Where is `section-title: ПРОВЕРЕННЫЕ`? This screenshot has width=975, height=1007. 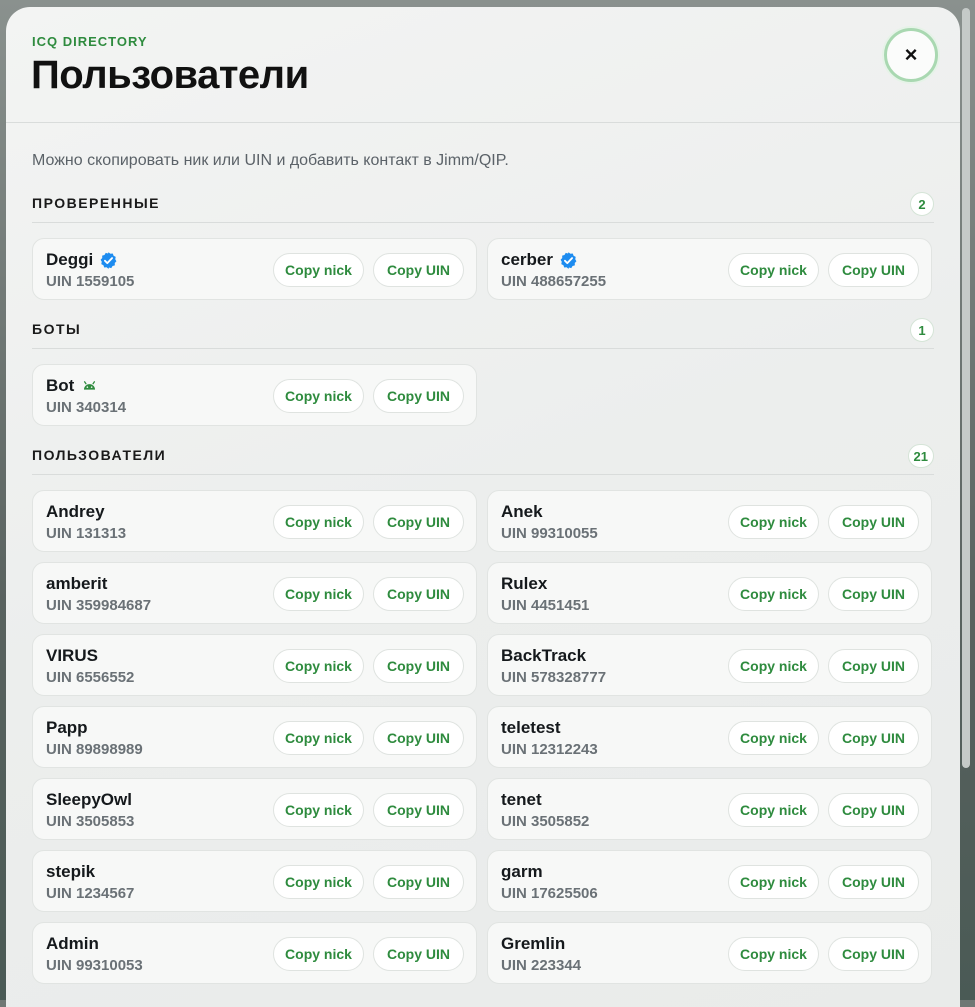 section-title: ПРОВЕРЕННЫЕ is located at coordinates (96, 203).